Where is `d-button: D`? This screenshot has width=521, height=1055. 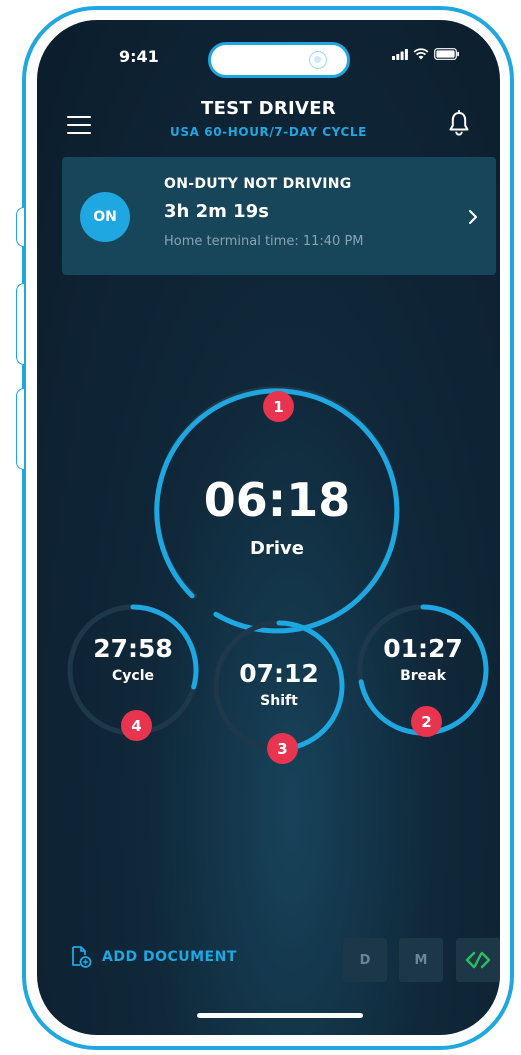 d-button: D is located at coordinates (365, 960).